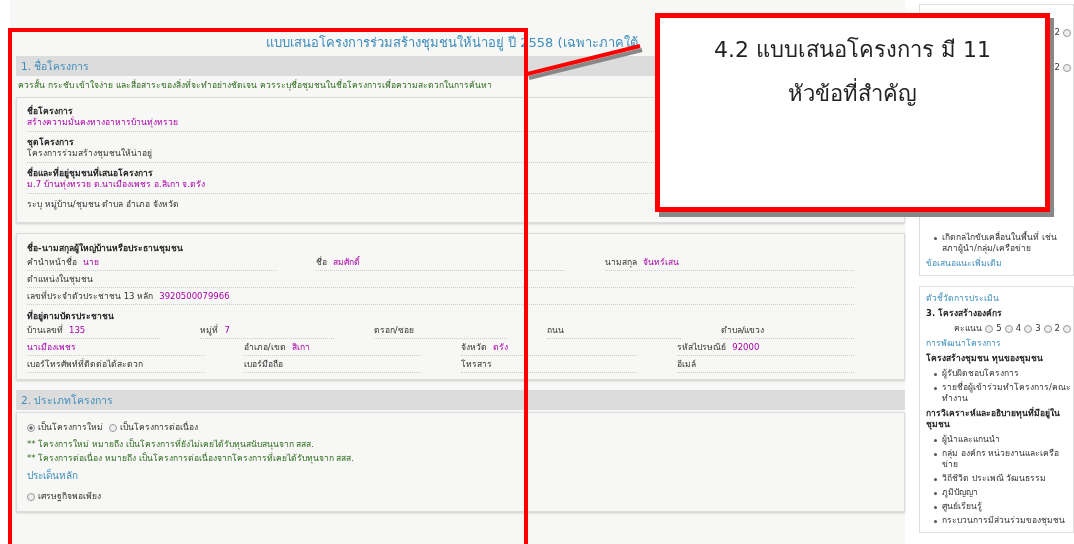 This screenshot has height=544, width=1074. What do you see at coordinates (985, 358) in the screenshot?
I see `checklist-heading: โครงสร้างชุมชน ทุนของชุมชน` at bounding box center [985, 358].